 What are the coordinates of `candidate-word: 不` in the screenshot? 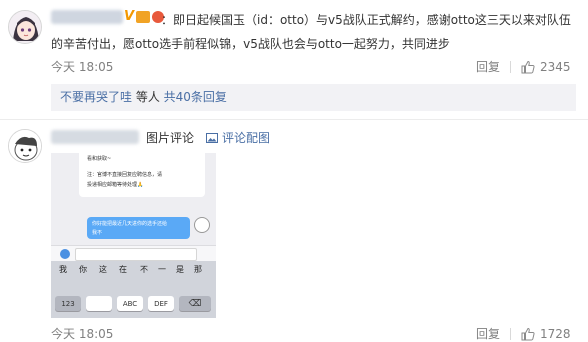 It's located at (144, 269).